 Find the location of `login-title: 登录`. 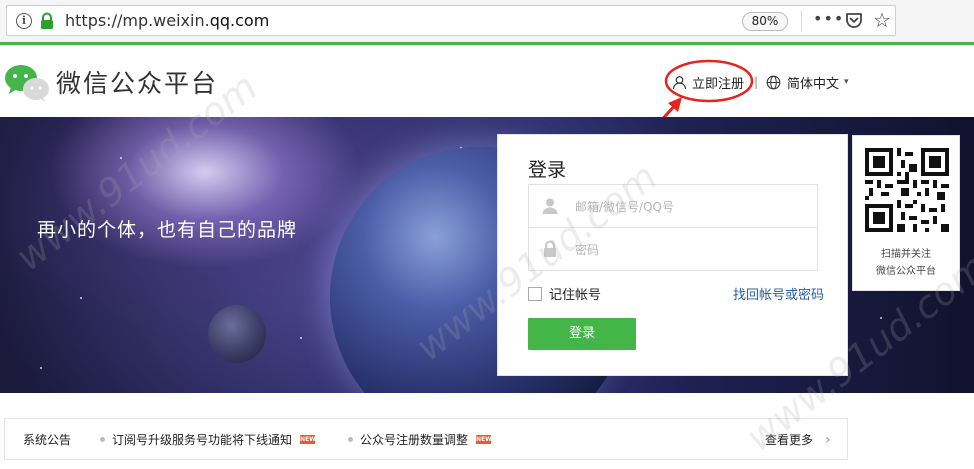

login-title: 登录 is located at coordinates (547, 170).